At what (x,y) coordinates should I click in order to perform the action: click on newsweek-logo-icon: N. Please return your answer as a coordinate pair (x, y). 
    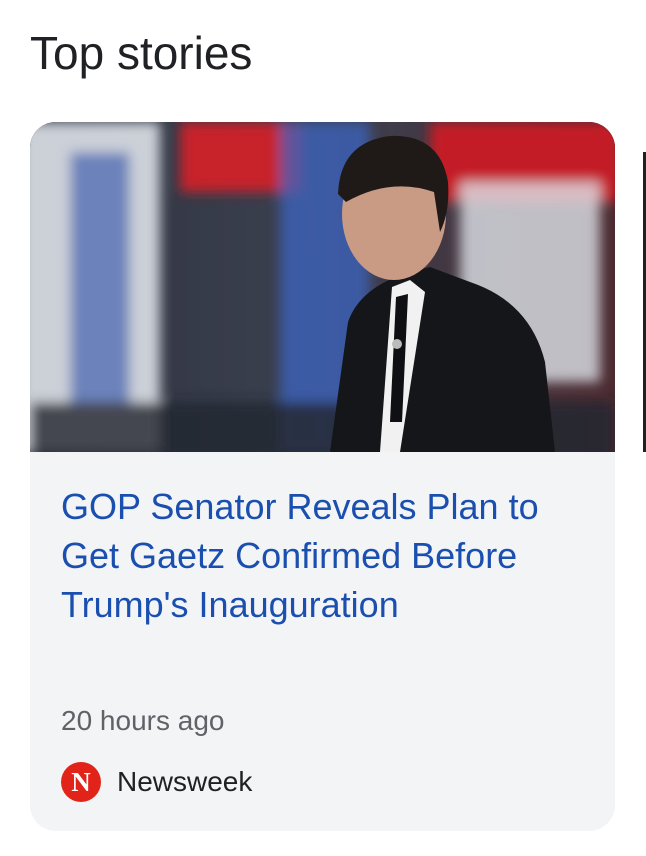
    Looking at the image, I should click on (81, 782).